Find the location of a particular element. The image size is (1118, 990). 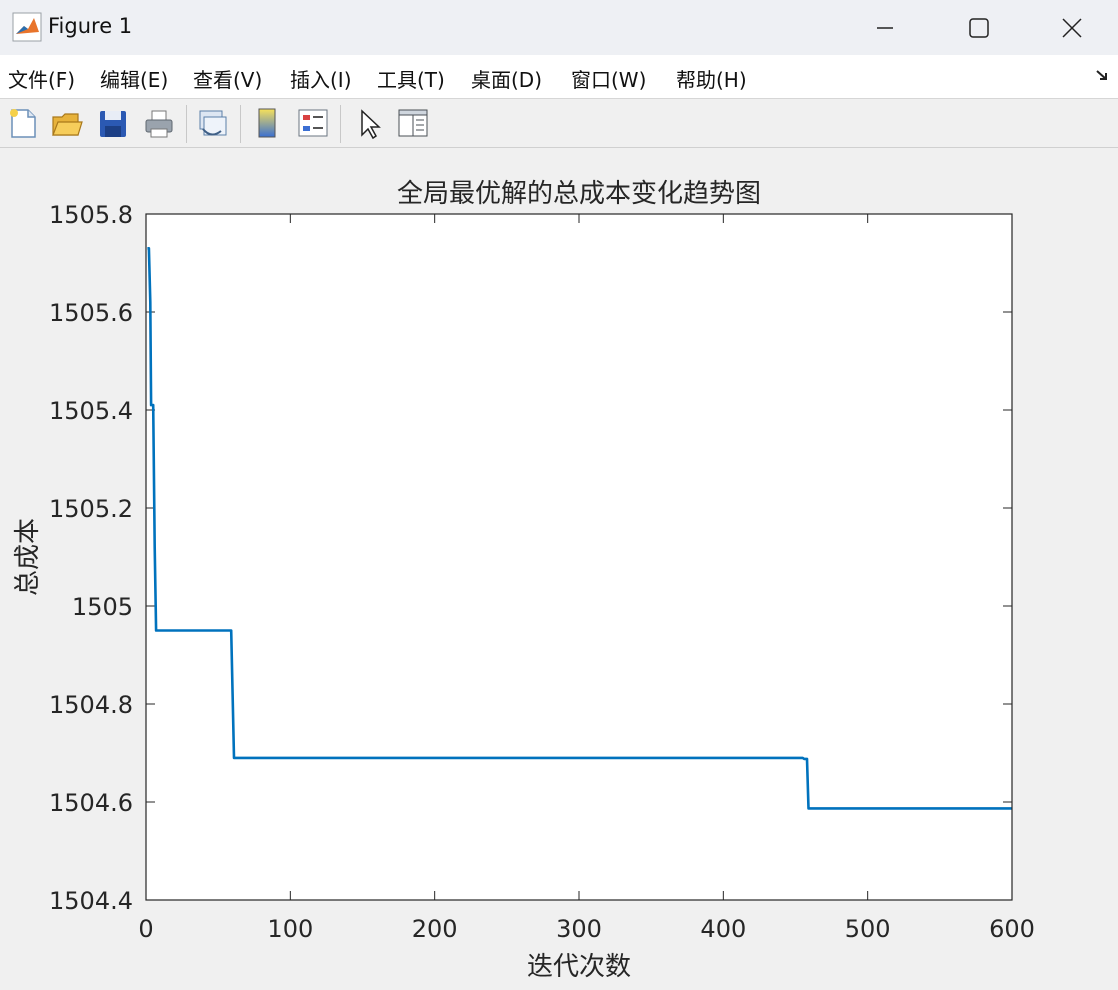

link-plot-icon is located at coordinates (212, 123).